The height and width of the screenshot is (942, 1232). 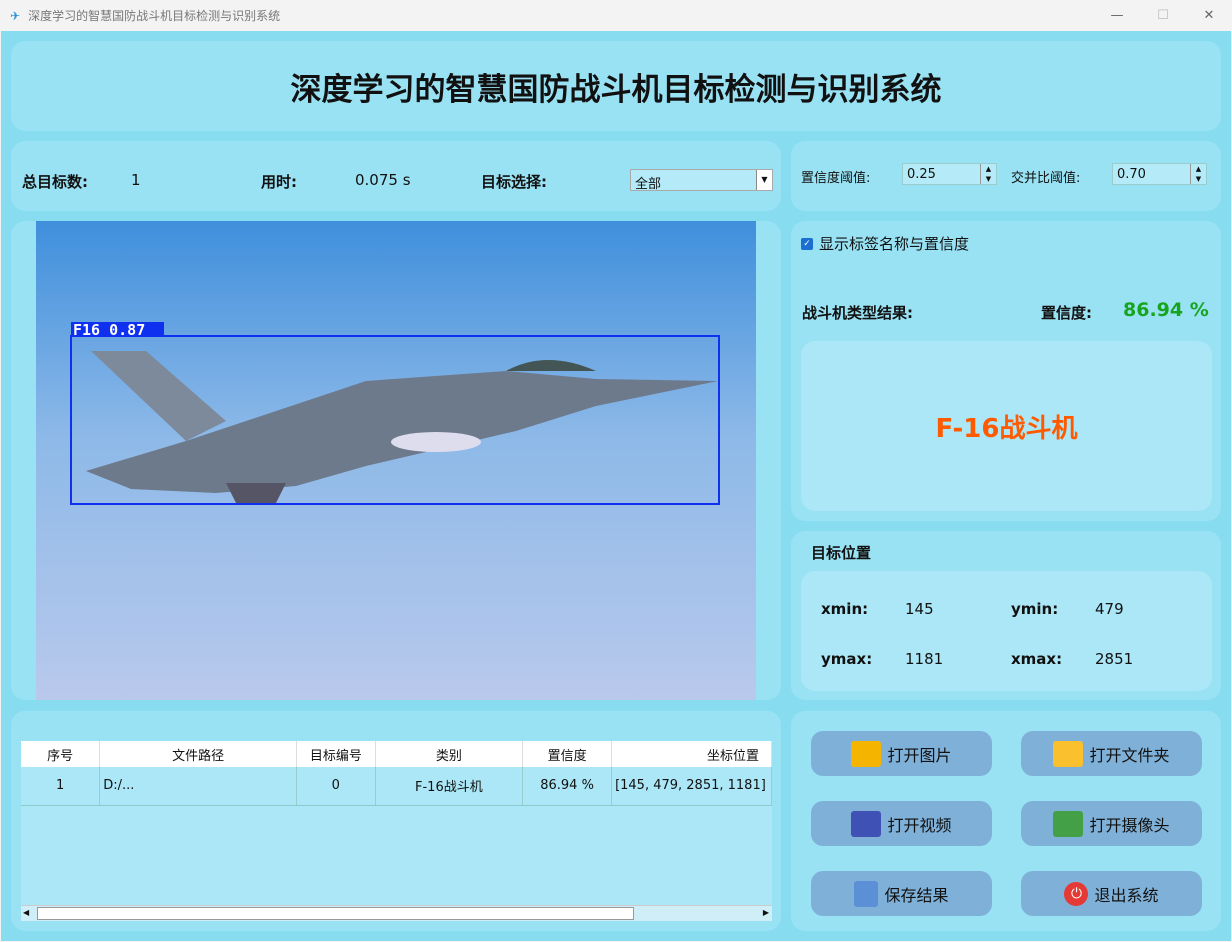 What do you see at coordinates (845, 609) in the screenshot?
I see `xmin-label: xmin:` at bounding box center [845, 609].